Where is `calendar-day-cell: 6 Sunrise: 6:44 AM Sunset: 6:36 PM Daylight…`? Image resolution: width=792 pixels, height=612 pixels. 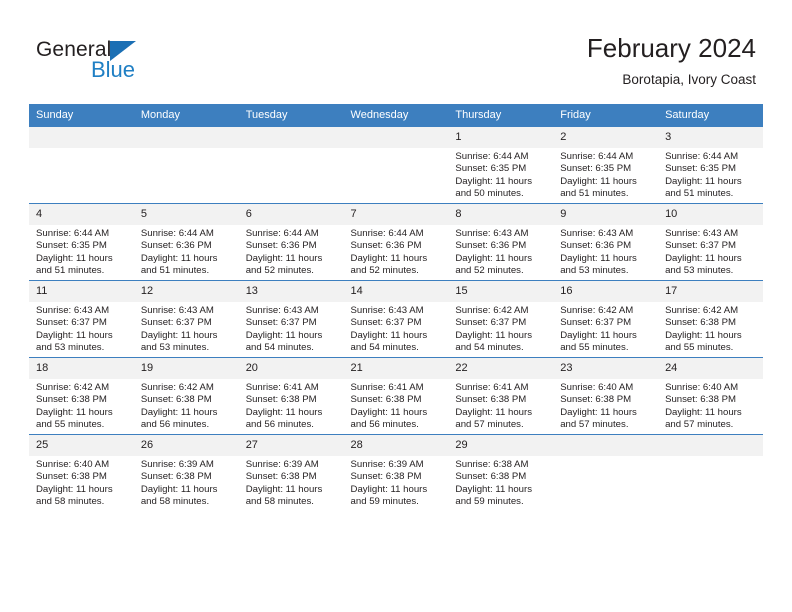
calendar-day-cell: 6 Sunrise: 6:44 AM Sunset: 6:36 PM Daylight… is located at coordinates (291, 242).